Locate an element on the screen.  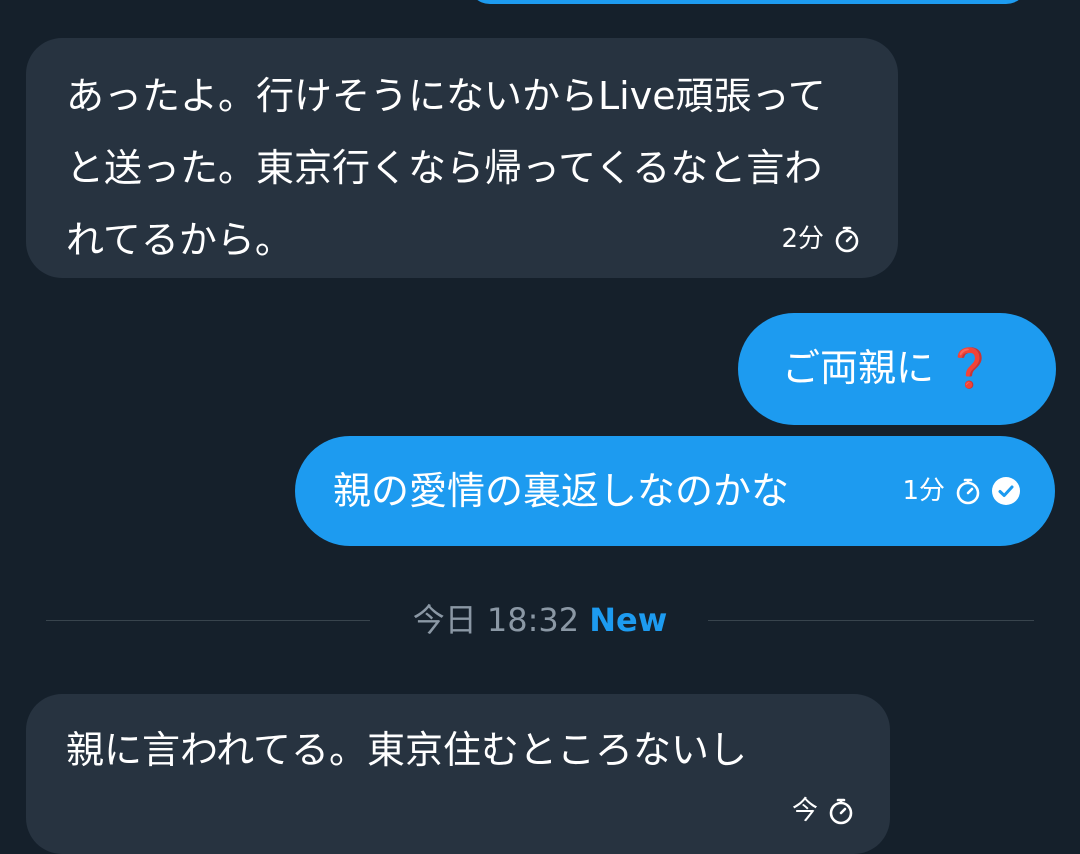
divider-label: 今日 18:32 New is located at coordinates (540, 620).